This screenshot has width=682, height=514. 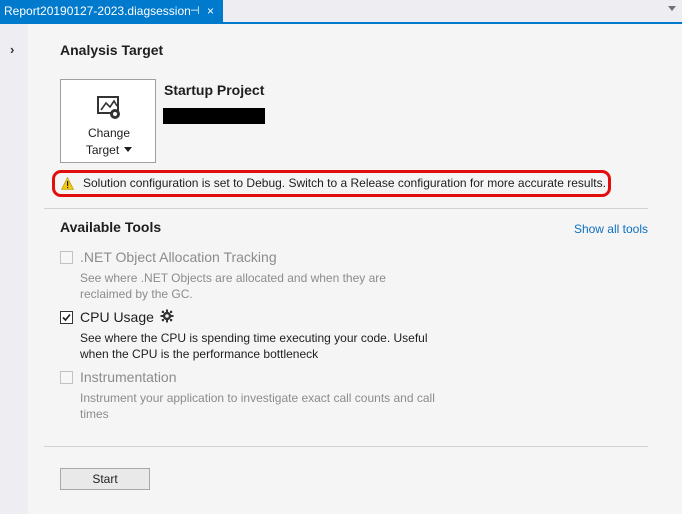 I want to click on chevron-right-icon: ›, so click(x=12, y=49).